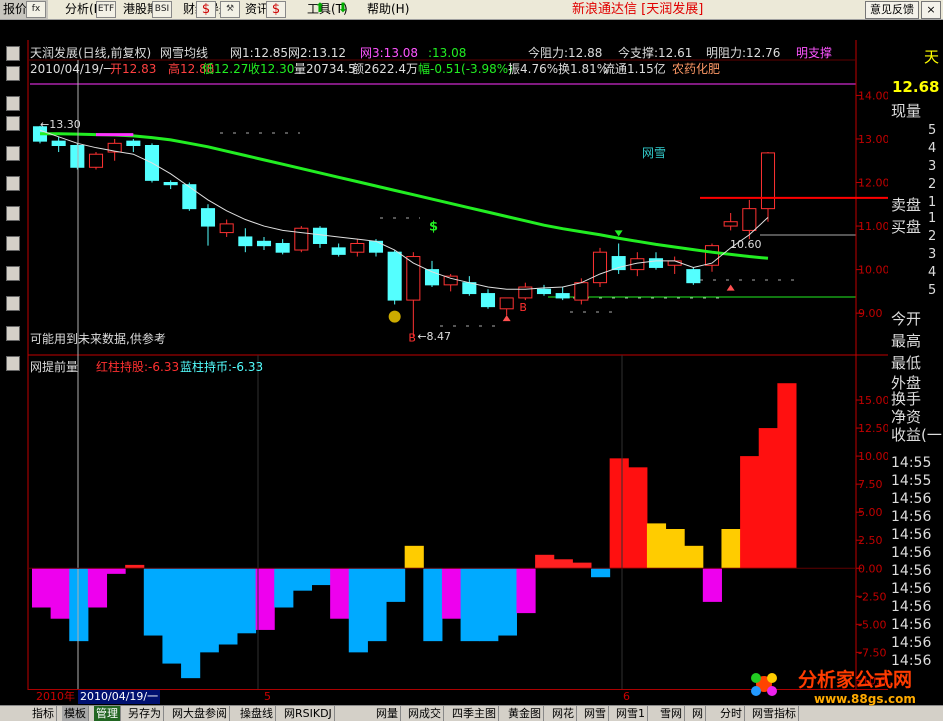  Describe the element at coordinates (746, 244) in the screenshot. I see `level-annotation: 10.60` at that location.